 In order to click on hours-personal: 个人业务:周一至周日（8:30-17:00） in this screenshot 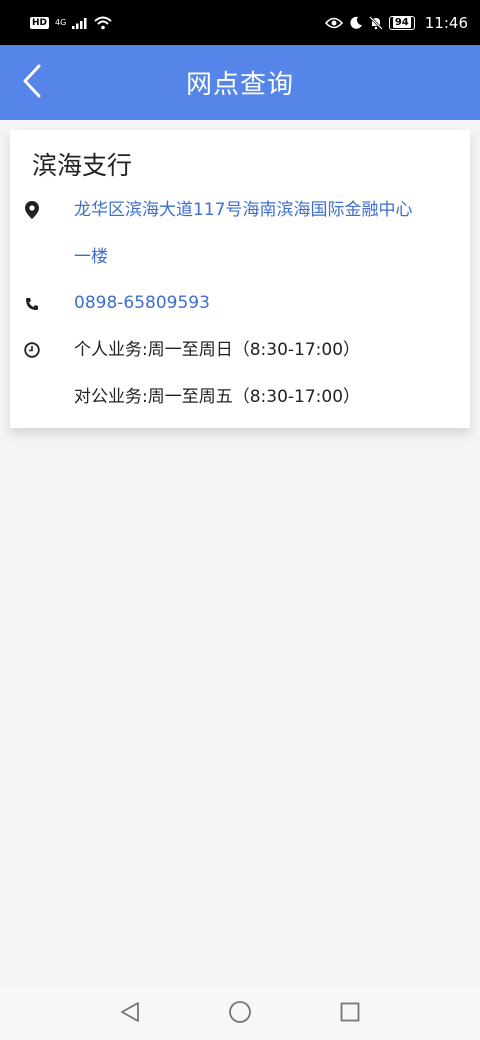, I will do `click(217, 350)`.